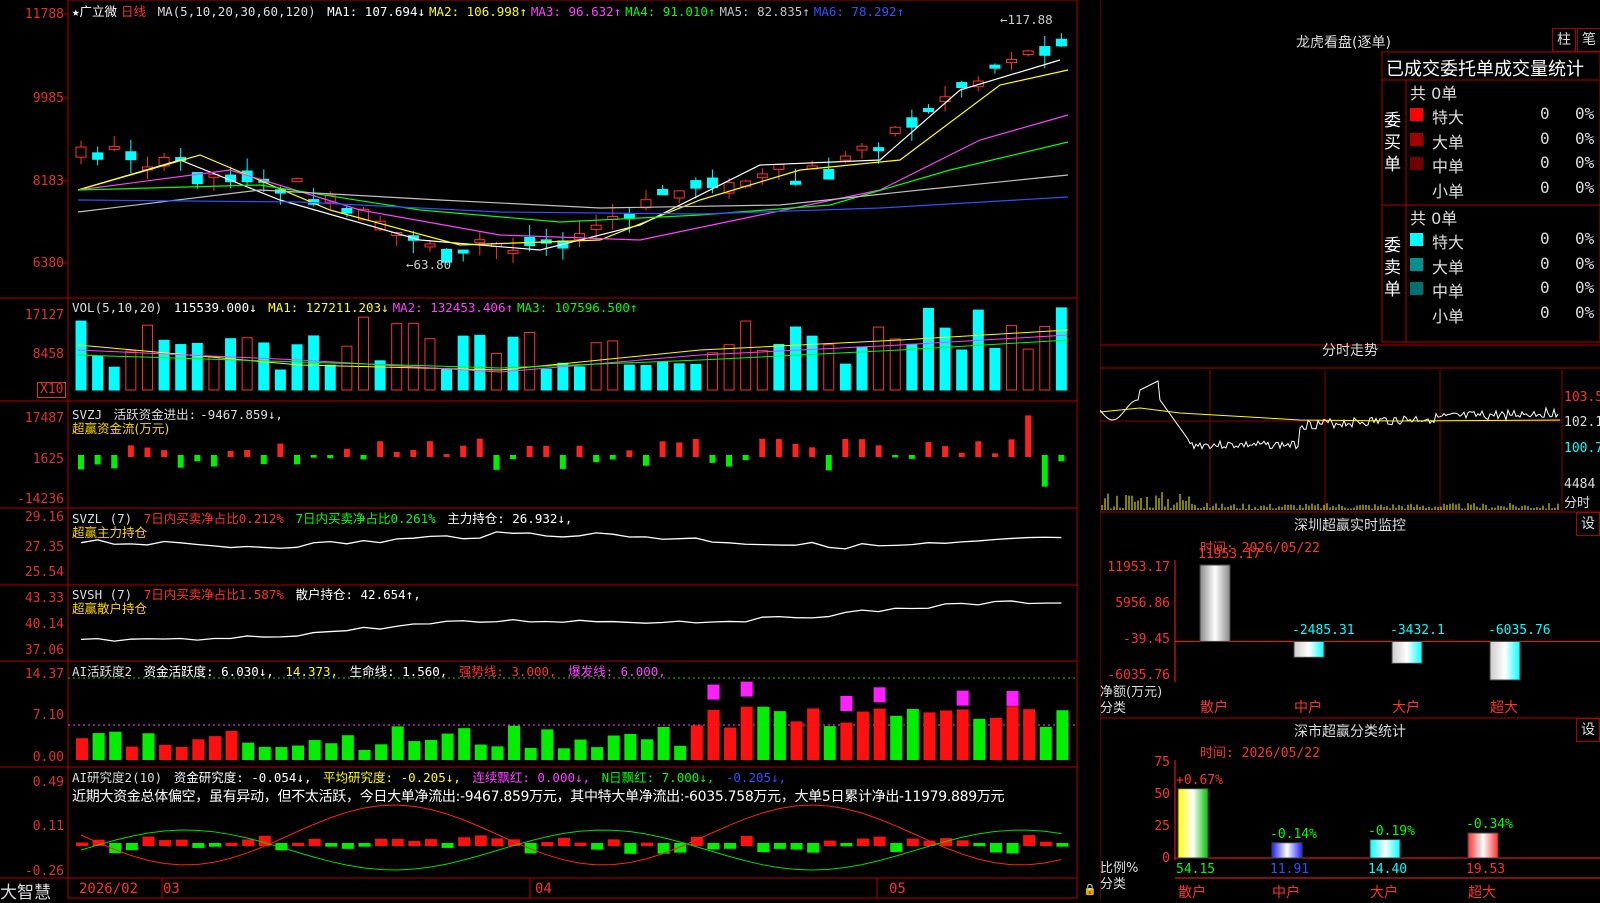 This screenshot has height=903, width=1600. I want to click on monitor-axis-label: -39.45, so click(1146, 639).